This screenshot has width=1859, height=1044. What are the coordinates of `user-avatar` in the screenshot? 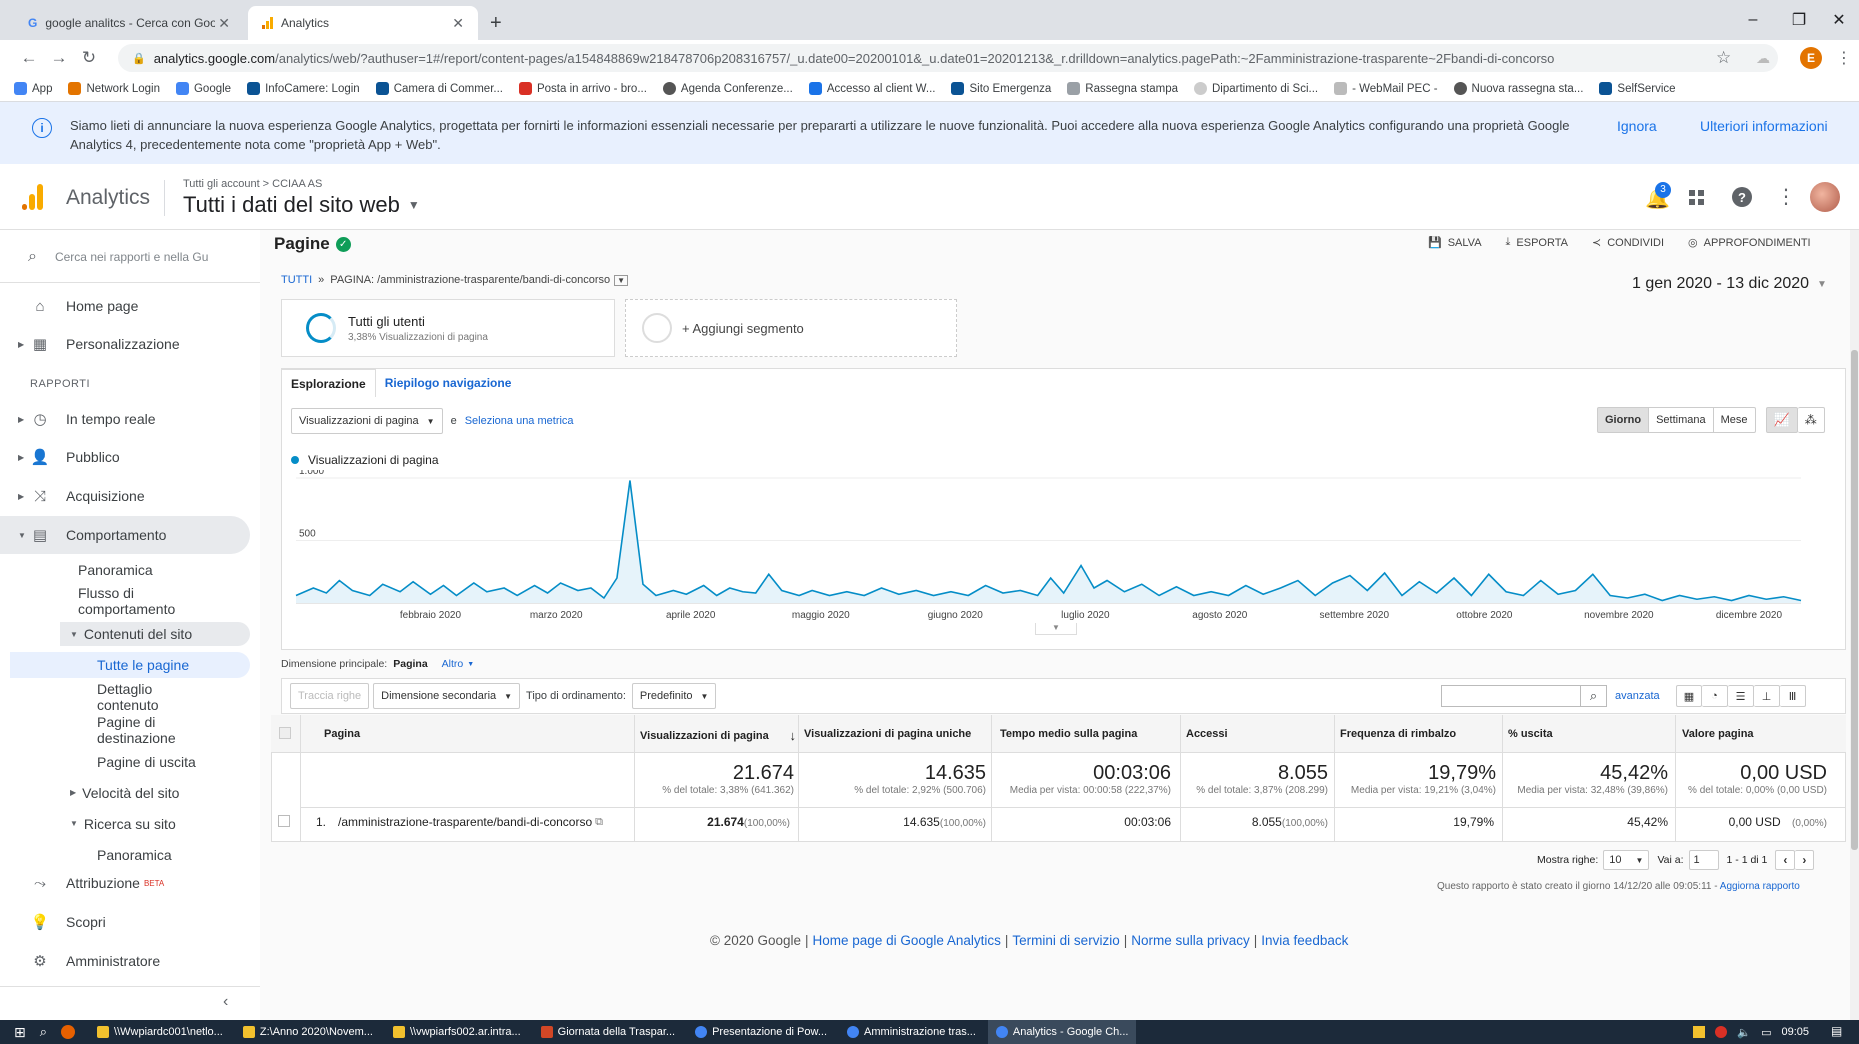 It's located at (1825, 197).